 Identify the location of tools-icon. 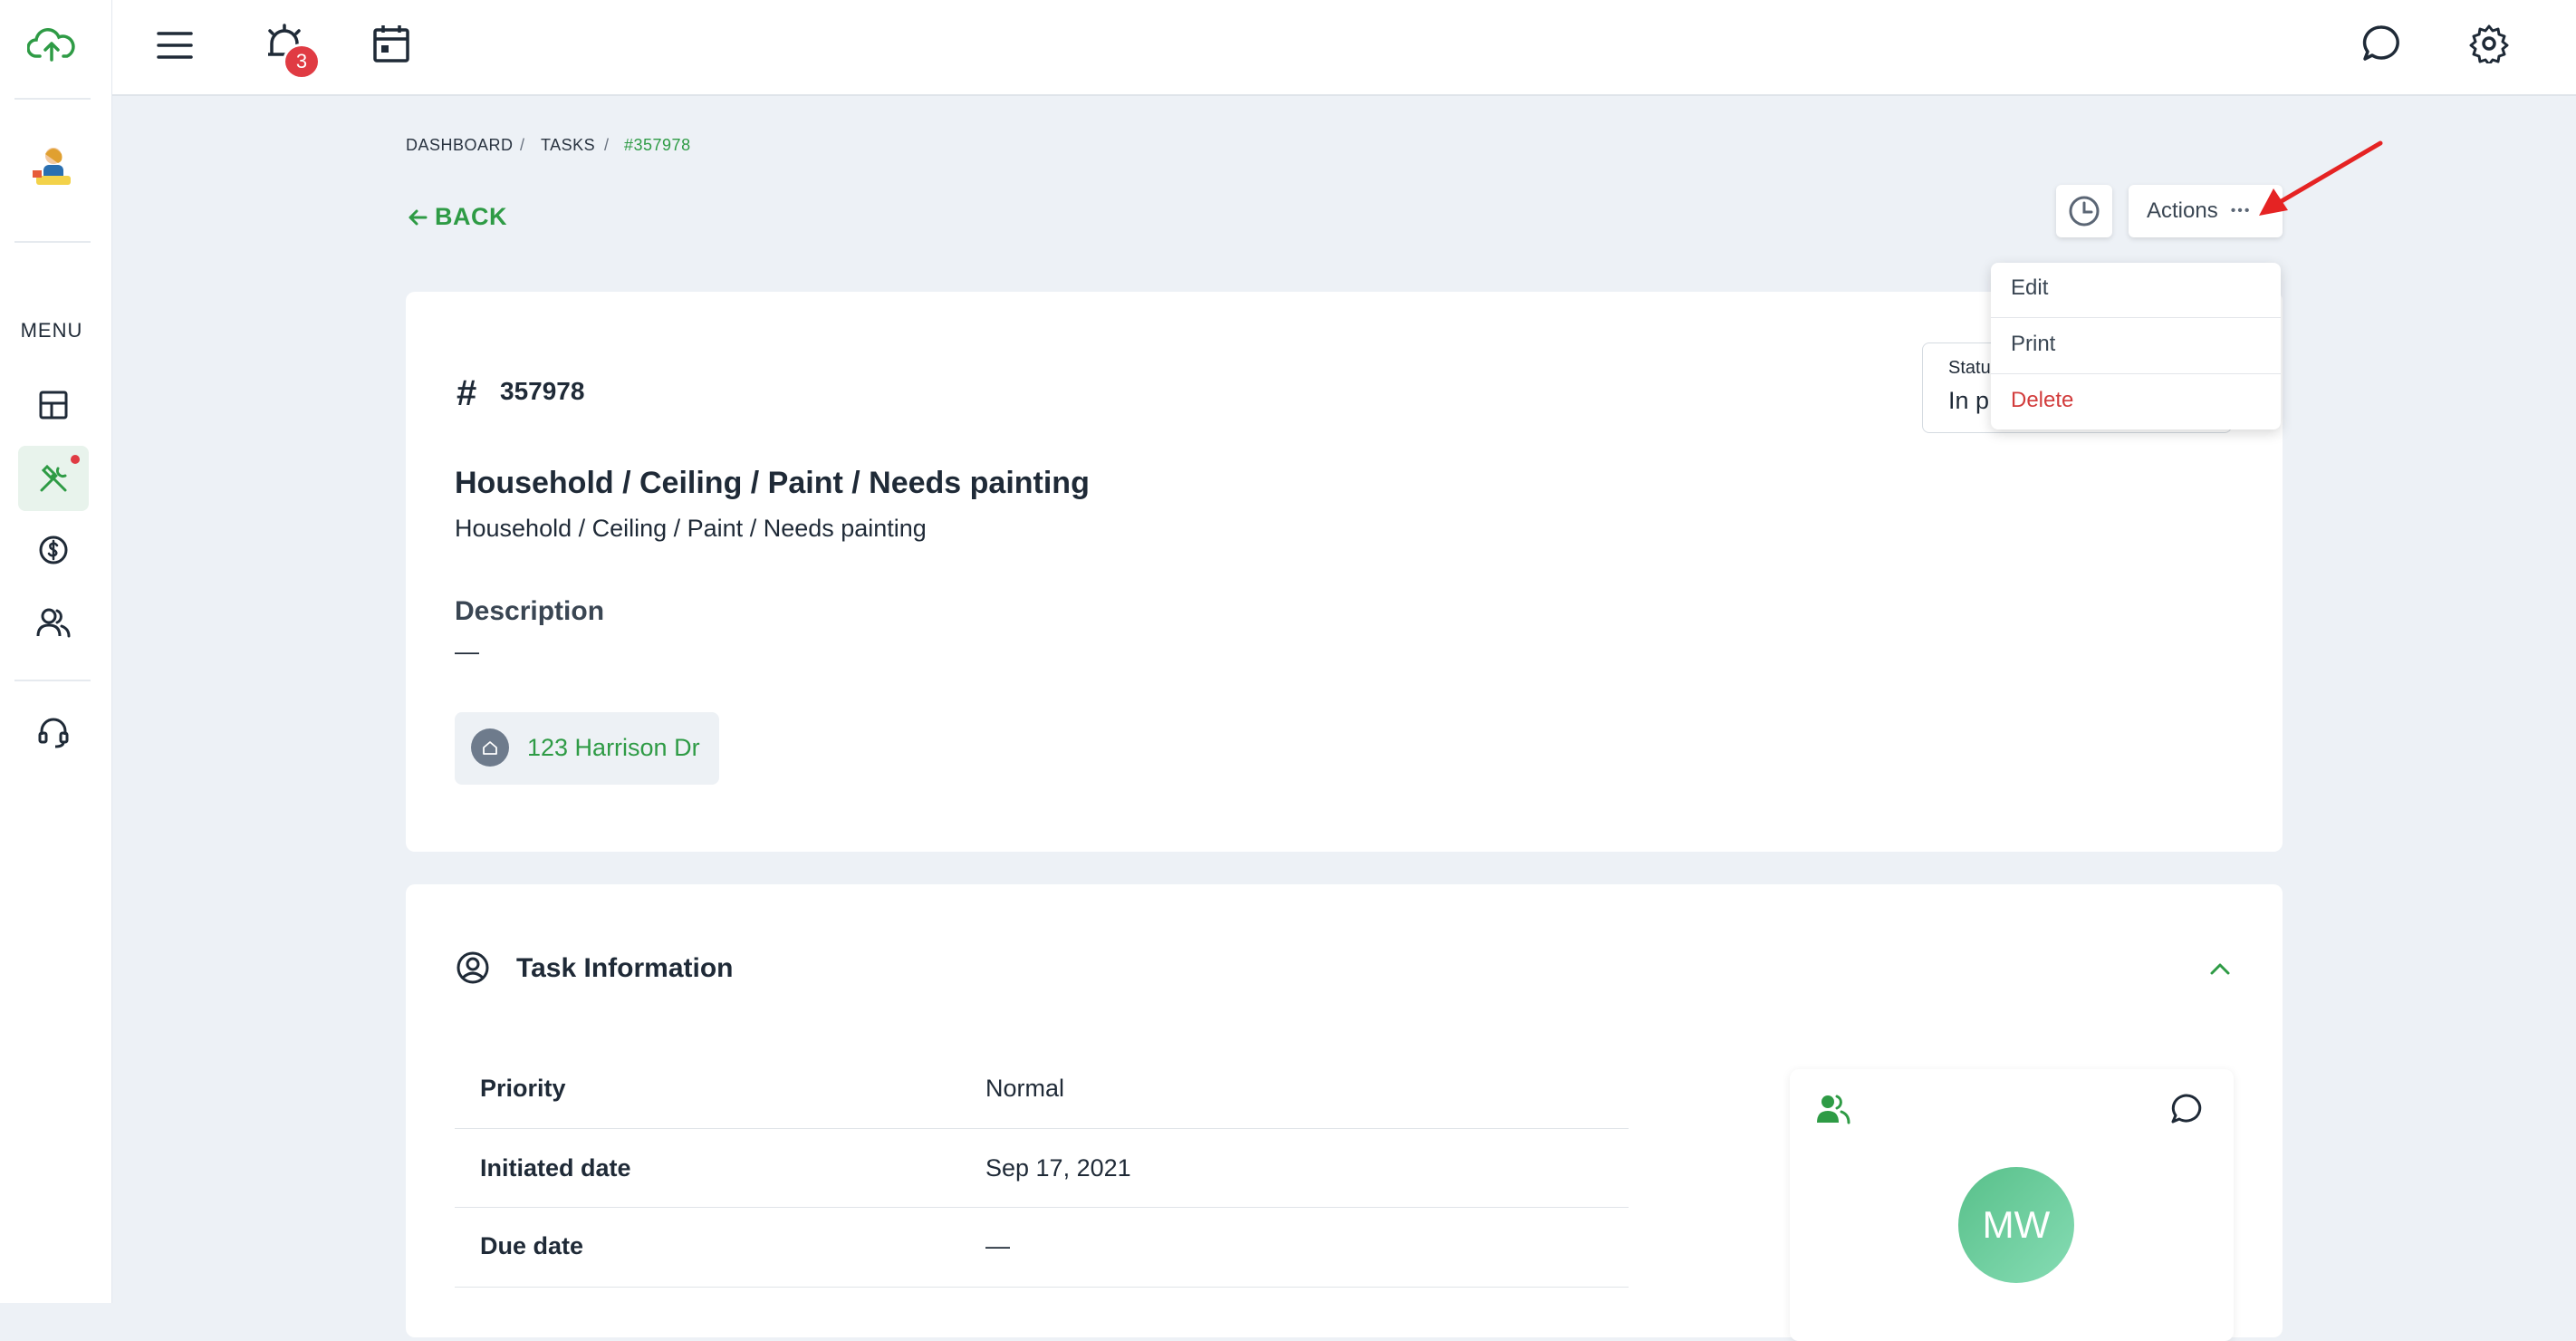
(53, 478).